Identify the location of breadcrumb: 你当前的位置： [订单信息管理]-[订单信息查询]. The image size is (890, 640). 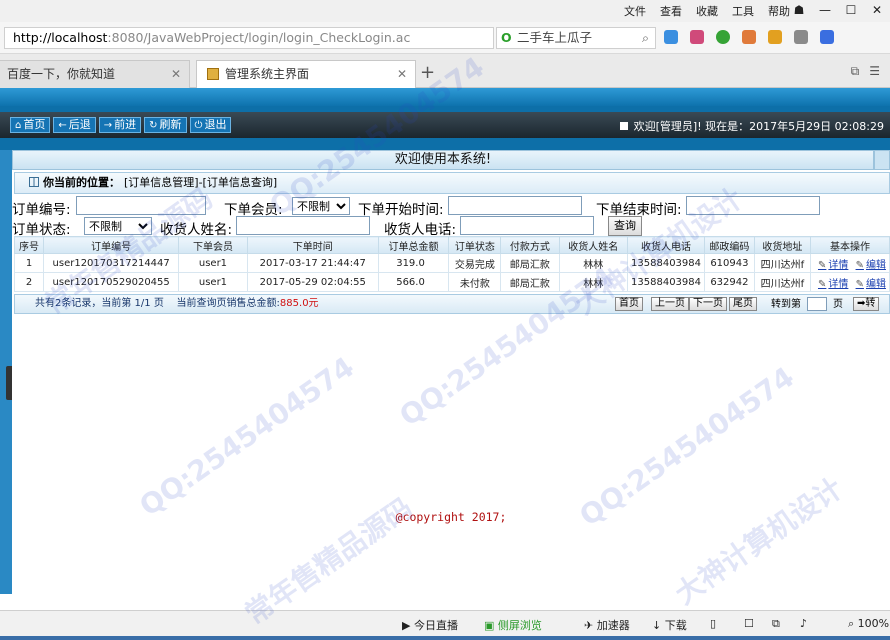
(452, 183).